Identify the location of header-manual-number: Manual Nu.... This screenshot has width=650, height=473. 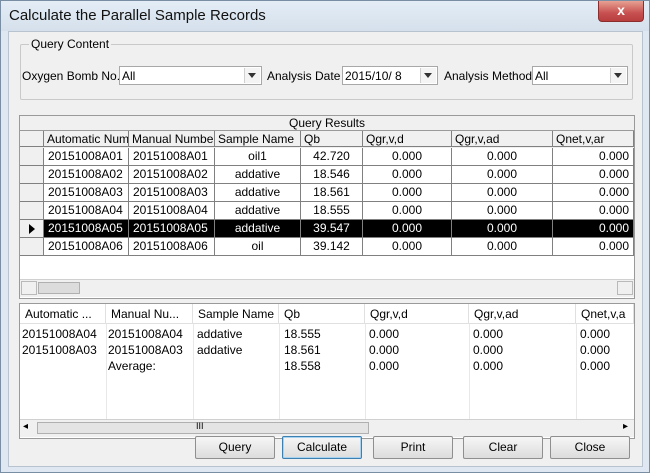
(149, 314).